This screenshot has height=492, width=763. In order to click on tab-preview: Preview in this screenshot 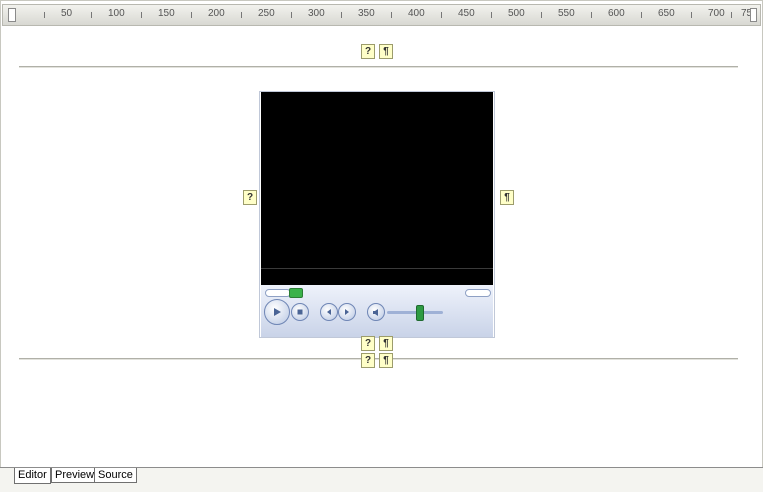, I will do `click(75, 475)`.